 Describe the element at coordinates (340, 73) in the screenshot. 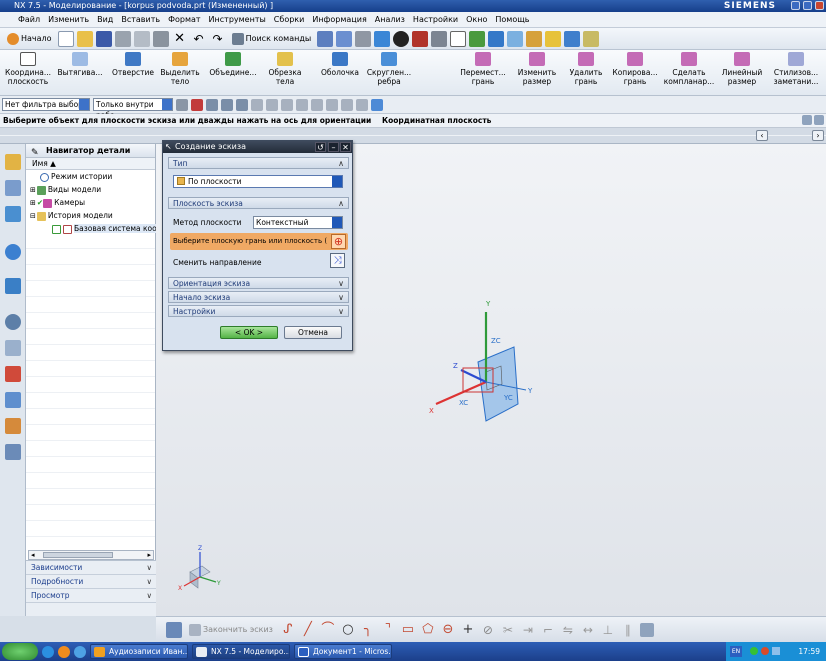

I see `shell-button: Оболочка` at that location.